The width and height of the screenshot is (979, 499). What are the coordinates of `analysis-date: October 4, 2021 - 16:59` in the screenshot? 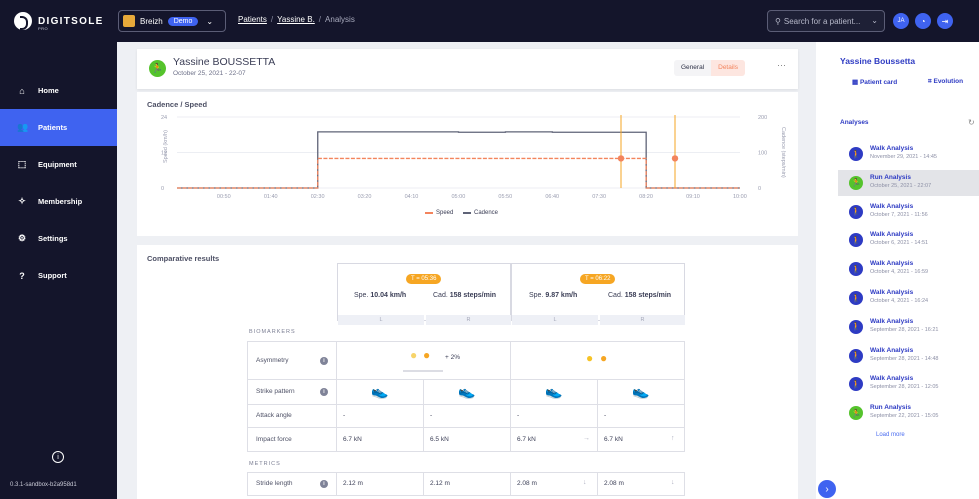 It's located at (899, 272).